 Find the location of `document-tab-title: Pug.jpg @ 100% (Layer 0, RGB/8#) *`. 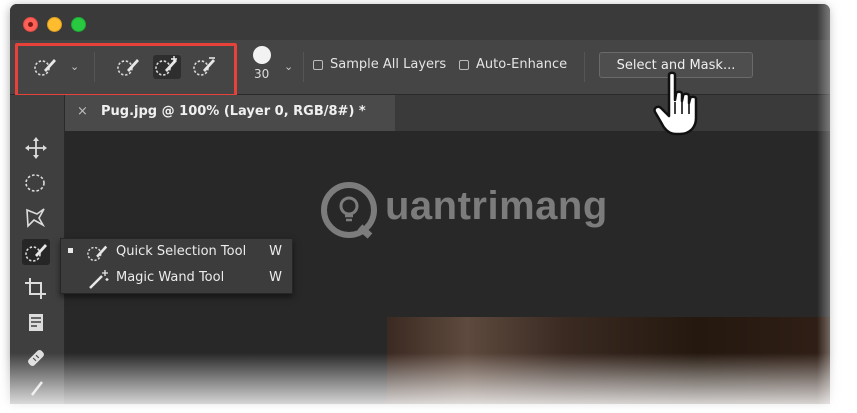

document-tab-title: Pug.jpg @ 100% (Layer 0, RGB/8#) * is located at coordinates (233, 111).